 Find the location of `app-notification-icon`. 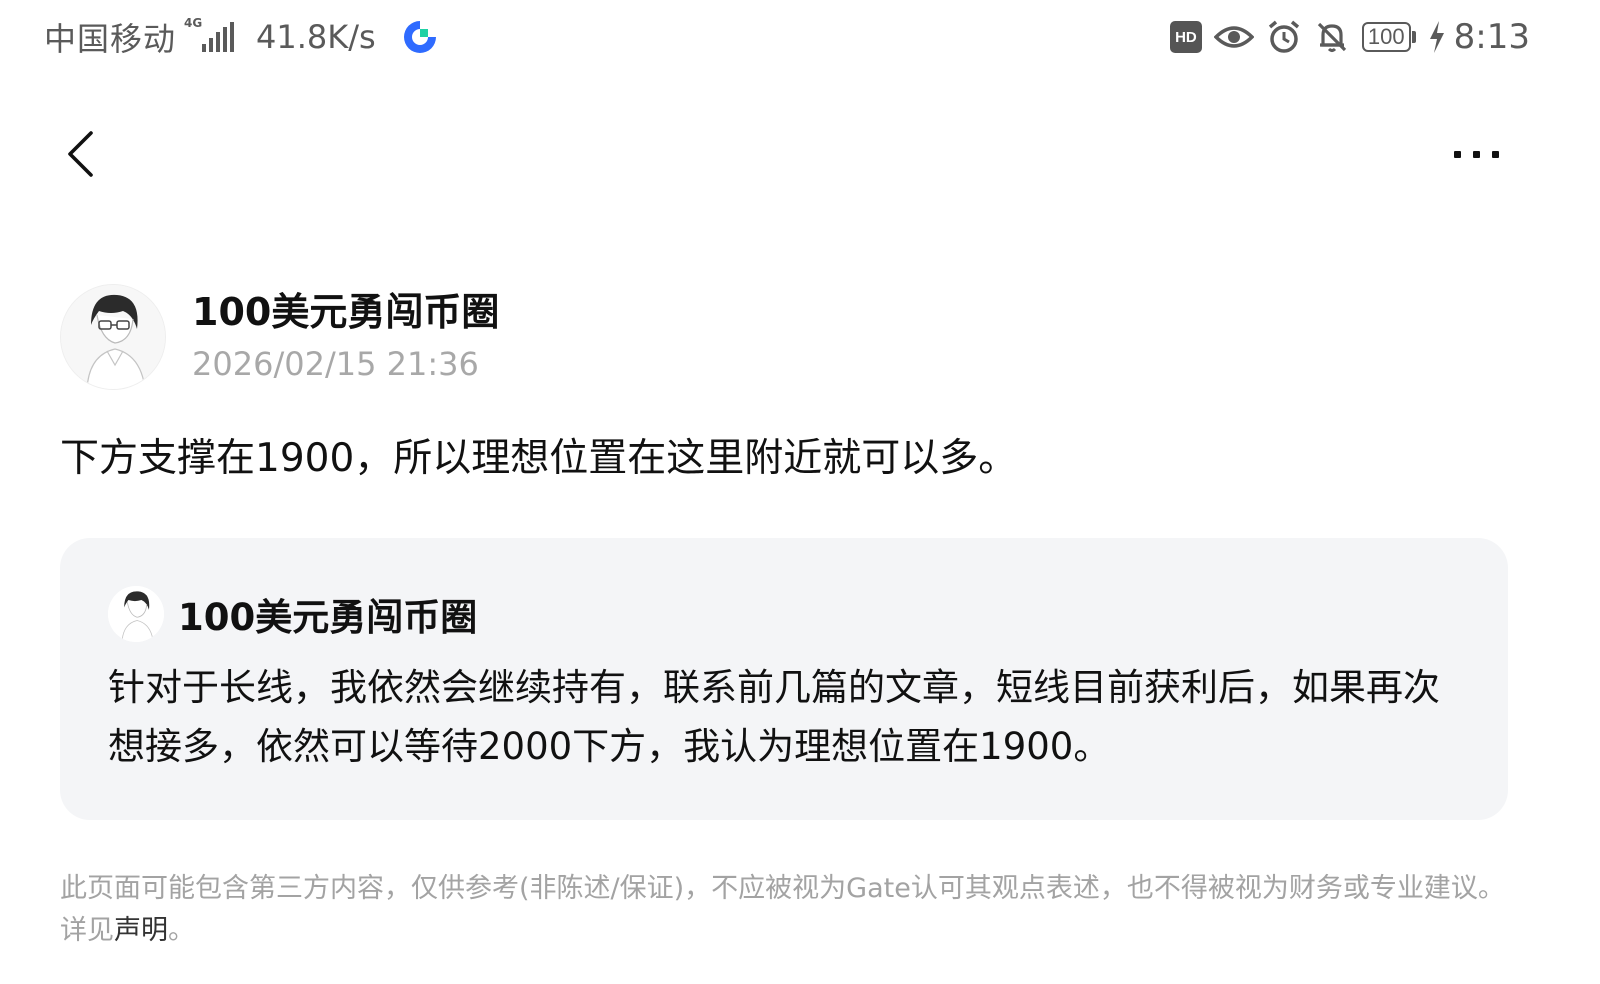

app-notification-icon is located at coordinates (419, 37).